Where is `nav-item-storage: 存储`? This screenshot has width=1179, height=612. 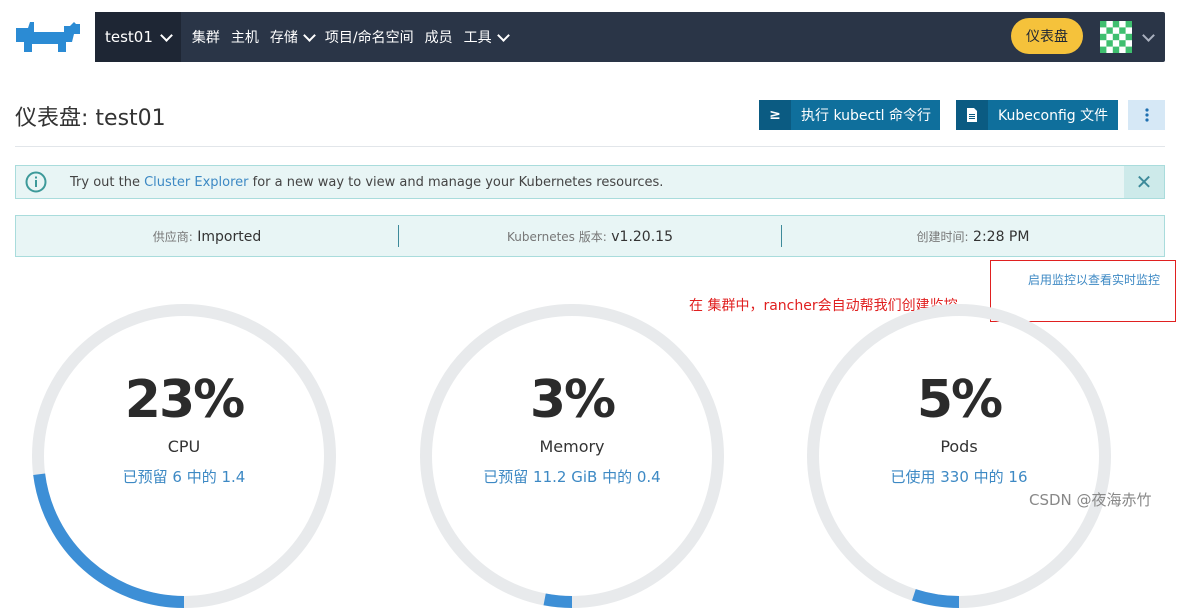 nav-item-storage: 存储 is located at coordinates (292, 37).